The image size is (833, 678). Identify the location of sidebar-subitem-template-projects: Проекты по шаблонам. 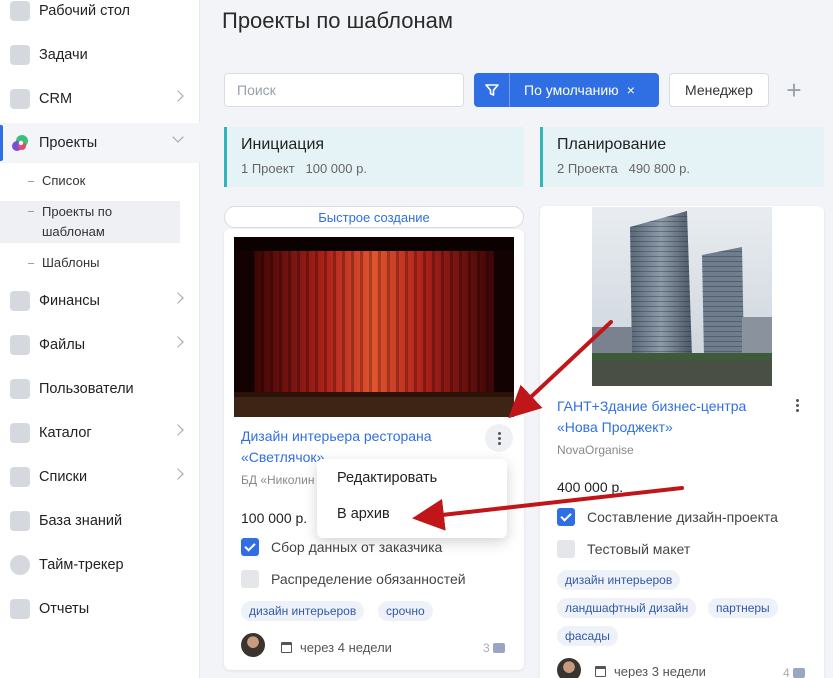
(90, 222).